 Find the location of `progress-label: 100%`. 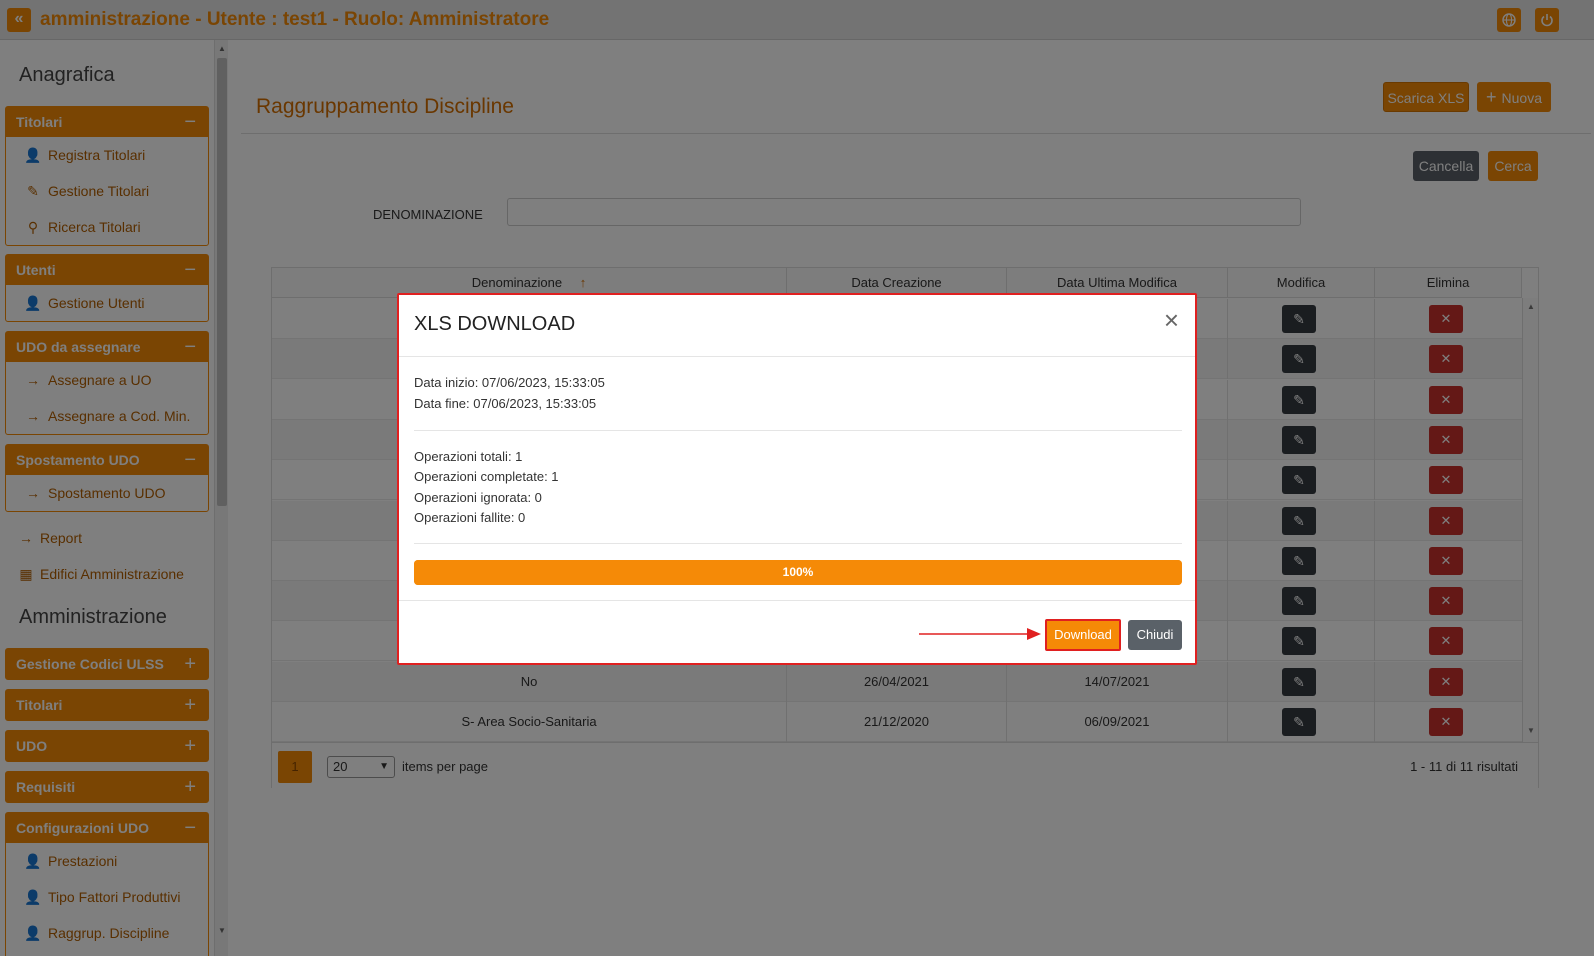

progress-label: 100% is located at coordinates (798, 572).